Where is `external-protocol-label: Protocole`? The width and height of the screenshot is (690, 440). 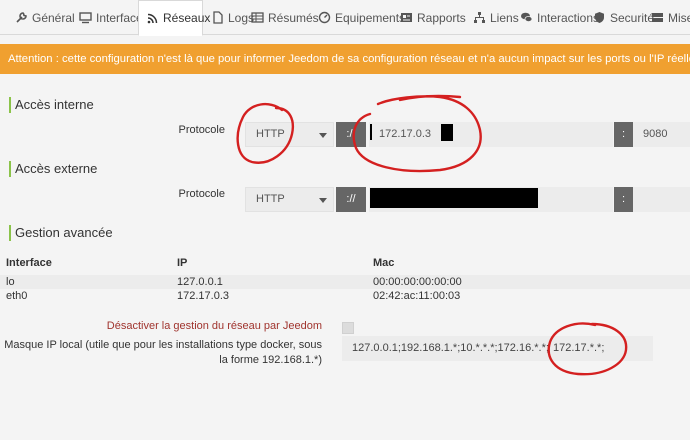
external-protocol-label: Protocole is located at coordinates (201, 194).